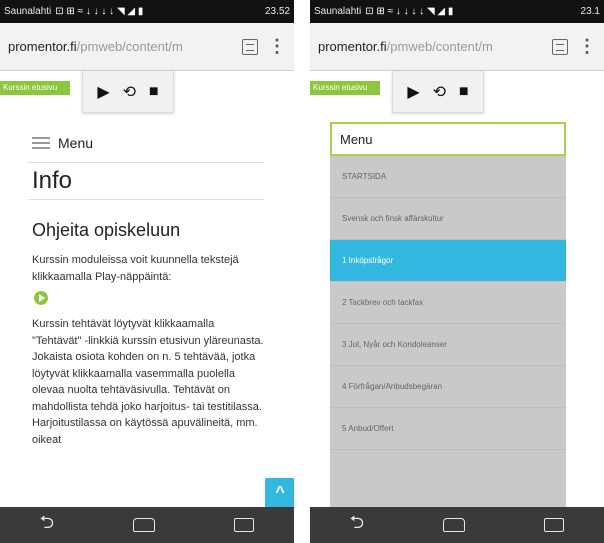 The image size is (604, 543). Describe the element at coordinates (106, 230) in the screenshot. I see `section-title: Ohjeita opiskeluun` at that location.